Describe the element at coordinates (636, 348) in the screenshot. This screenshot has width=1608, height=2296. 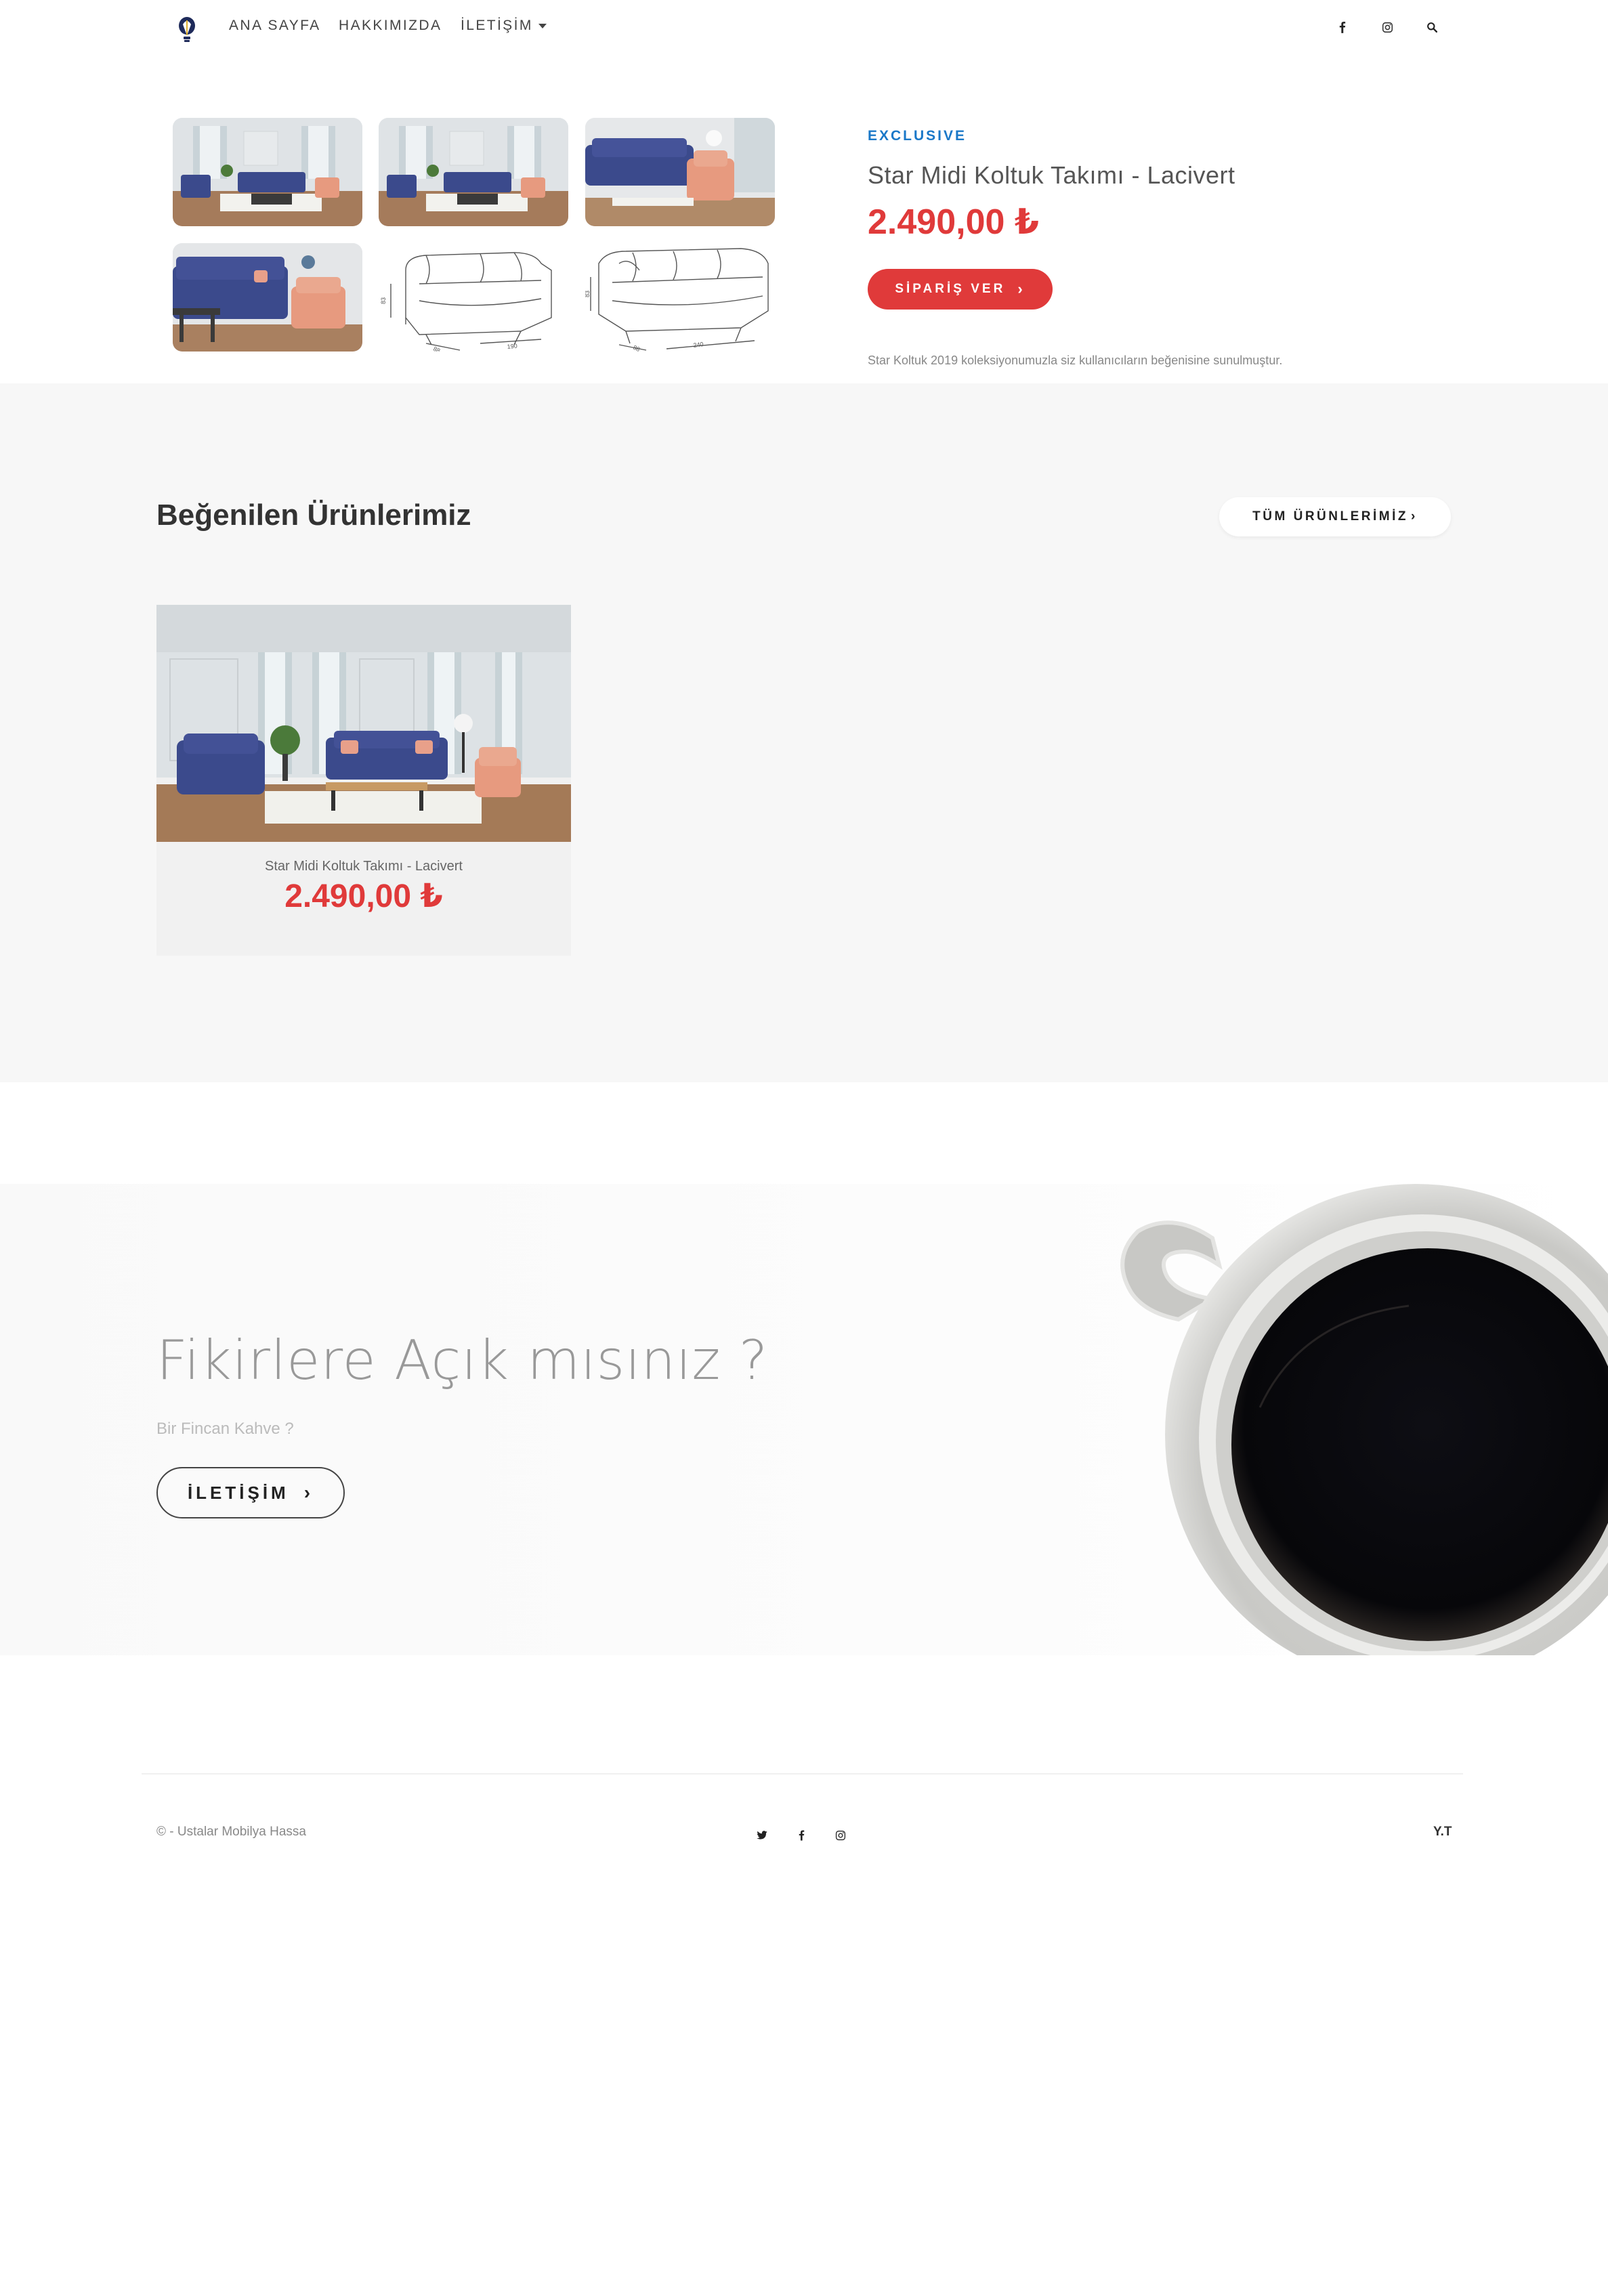
I see `svg-text: 88` at that location.